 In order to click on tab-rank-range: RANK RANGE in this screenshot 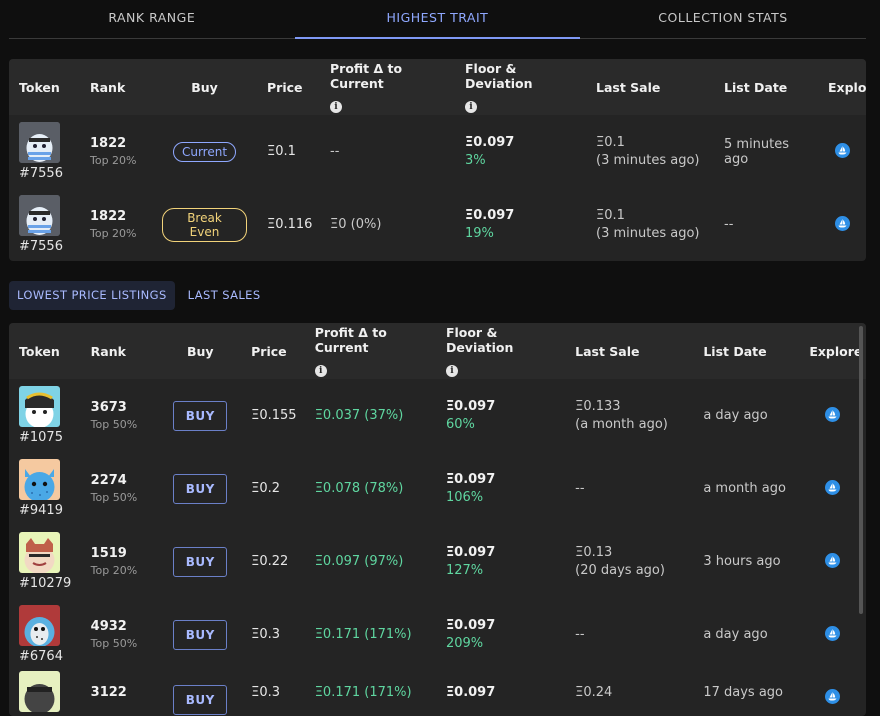, I will do `click(152, 19)`.